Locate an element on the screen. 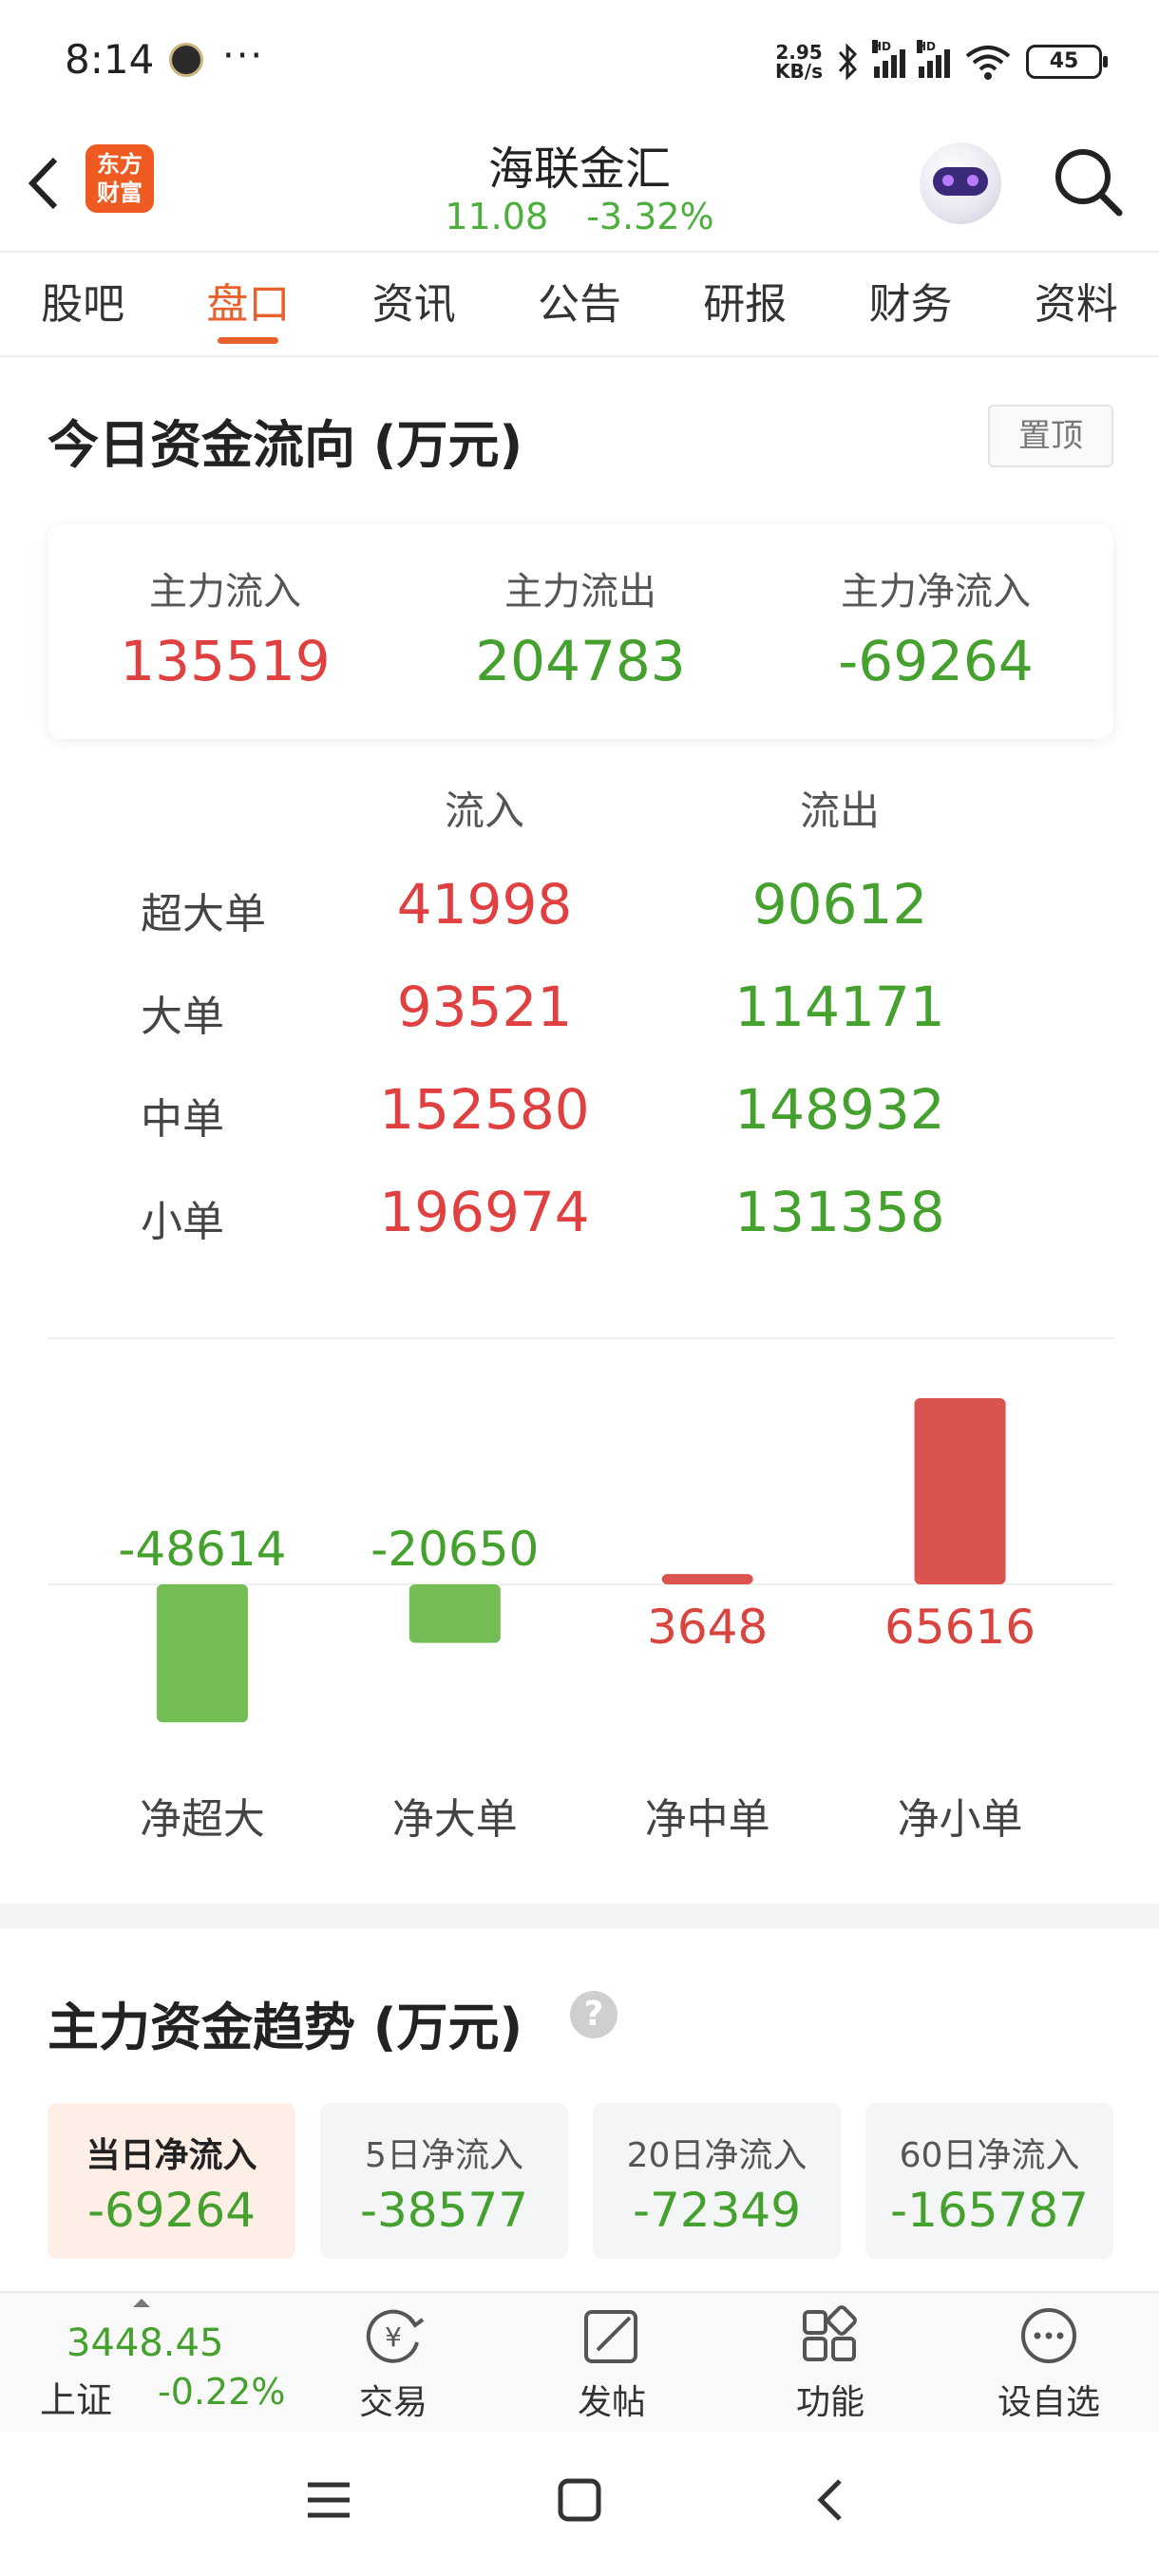 The width and height of the screenshot is (1159, 2576). chart-value-label: 65616 is located at coordinates (960, 1627).